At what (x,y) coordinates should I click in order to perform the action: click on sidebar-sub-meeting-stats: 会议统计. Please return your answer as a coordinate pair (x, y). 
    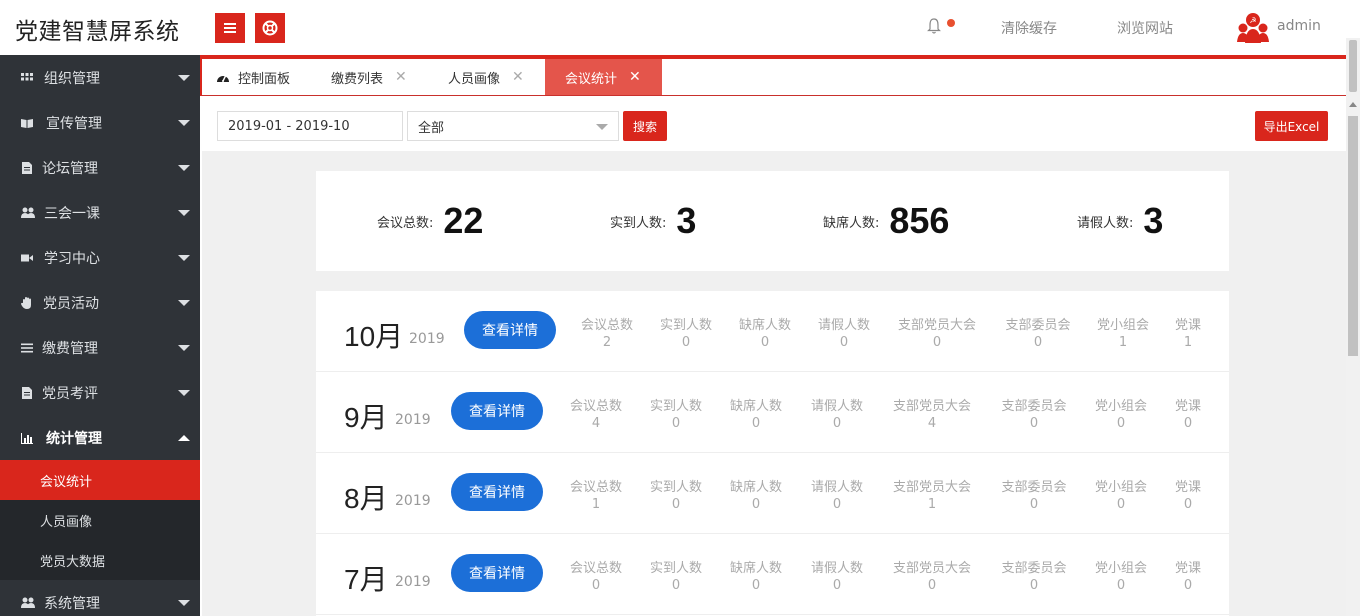
    Looking at the image, I should click on (100, 480).